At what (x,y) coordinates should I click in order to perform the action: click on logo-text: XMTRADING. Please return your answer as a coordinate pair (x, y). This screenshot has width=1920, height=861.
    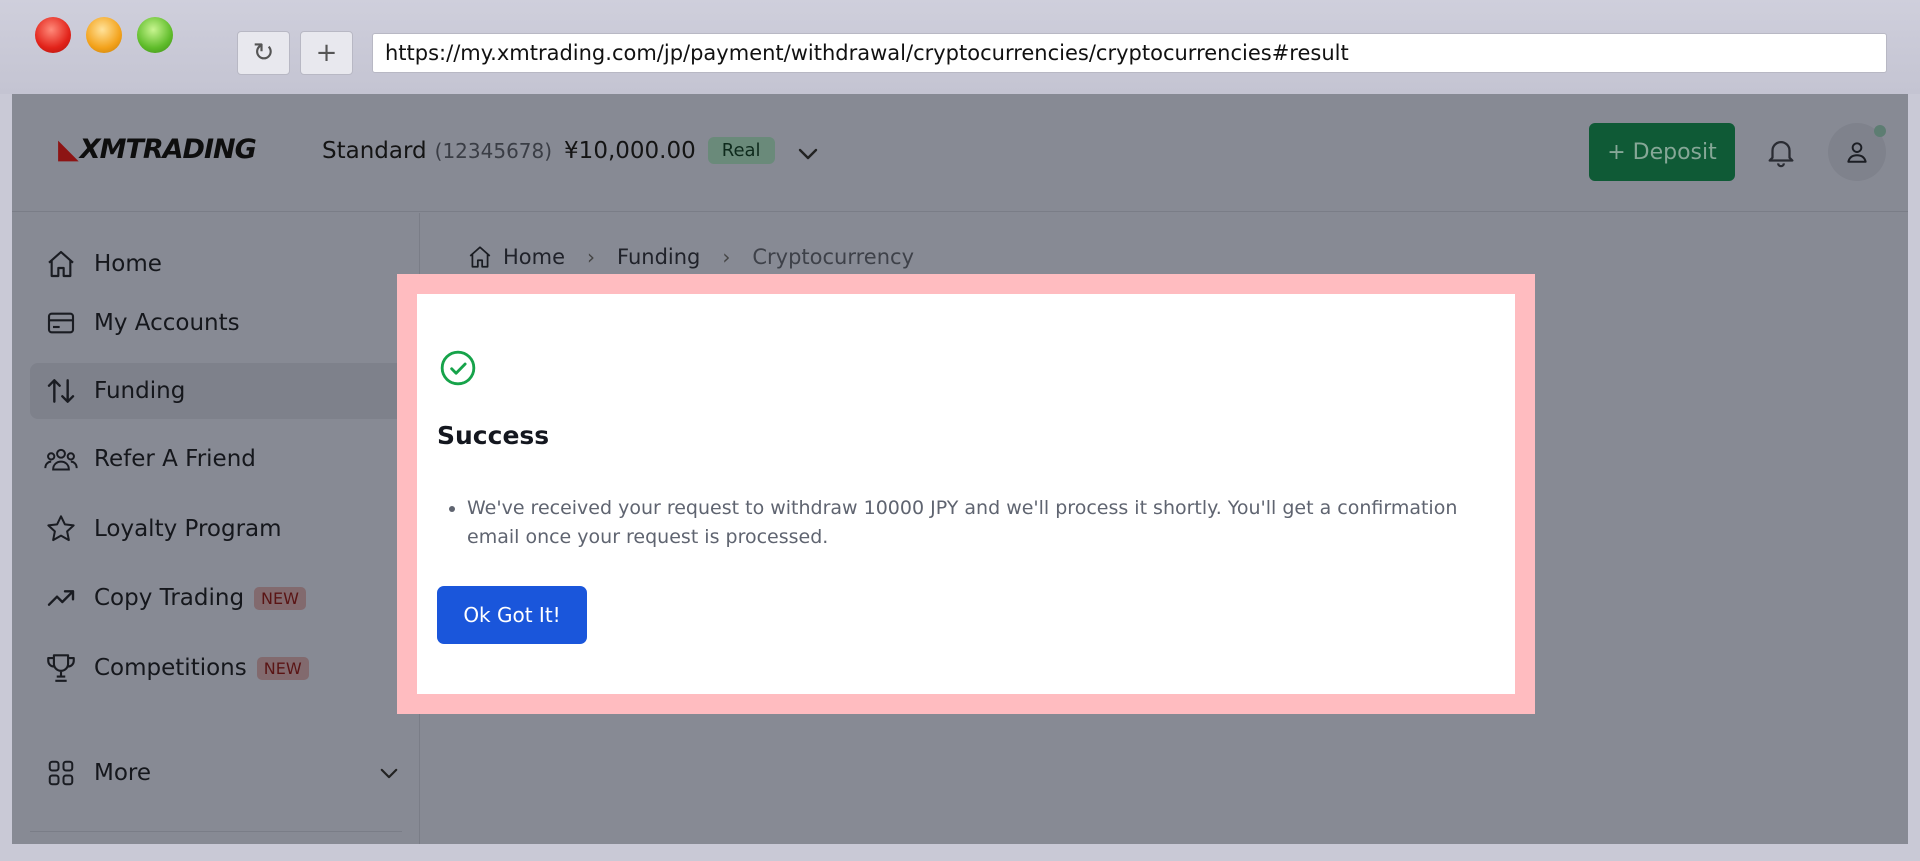
    Looking at the image, I should click on (168, 149).